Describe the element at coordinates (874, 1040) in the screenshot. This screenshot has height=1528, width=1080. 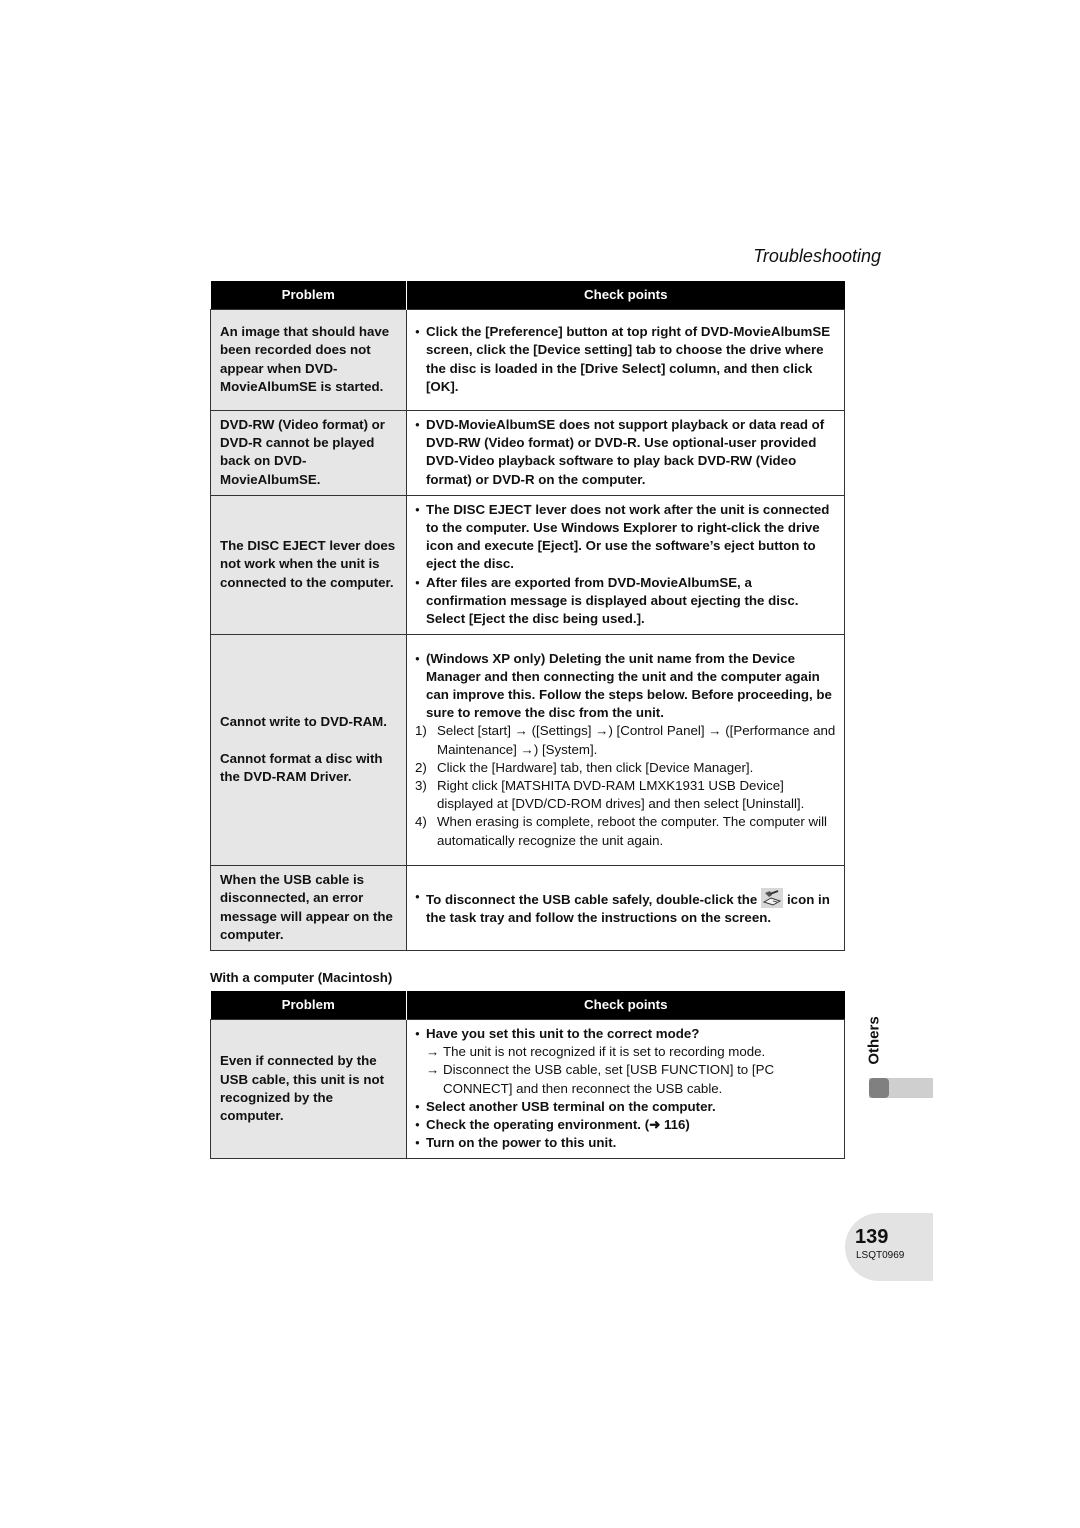
I see `chapter-label-text: Others` at that location.